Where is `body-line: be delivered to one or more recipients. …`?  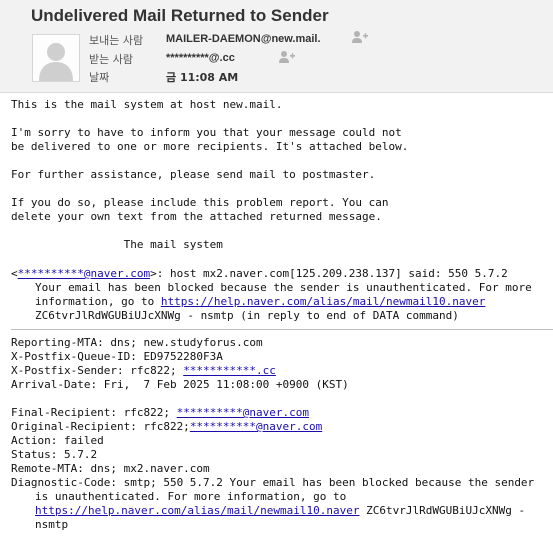
body-line: be delivered to one or more recipients. … is located at coordinates (210, 146).